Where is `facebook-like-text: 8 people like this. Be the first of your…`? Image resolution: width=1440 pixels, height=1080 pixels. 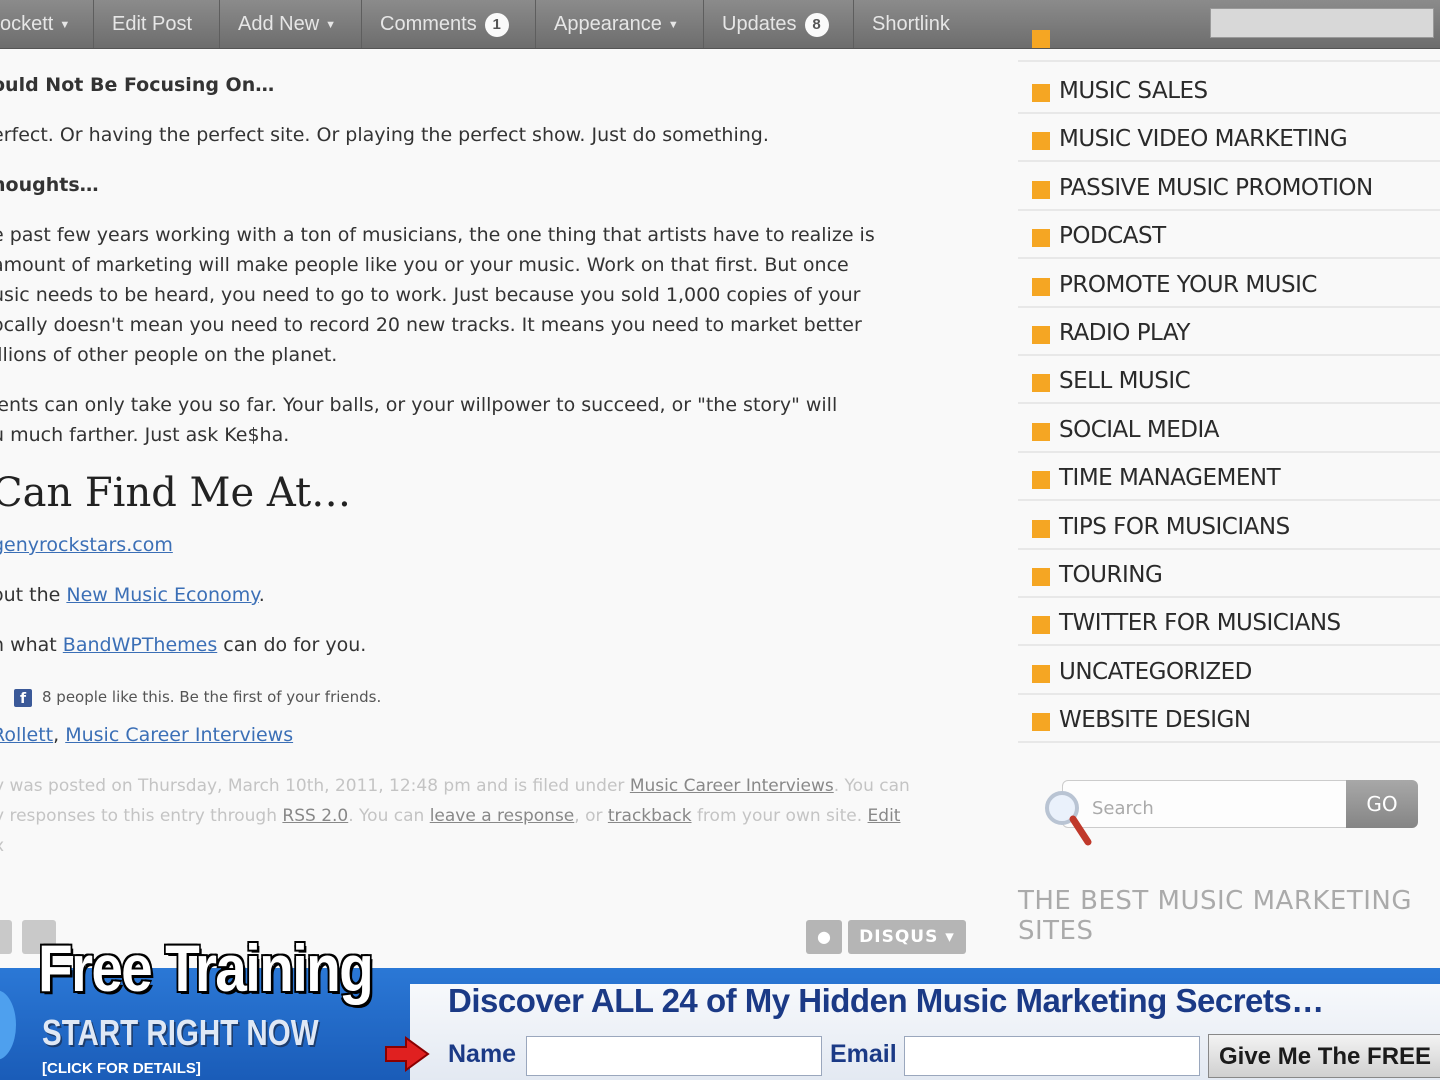
facebook-like-text: 8 people like this. Be the first of your… is located at coordinates (212, 697).